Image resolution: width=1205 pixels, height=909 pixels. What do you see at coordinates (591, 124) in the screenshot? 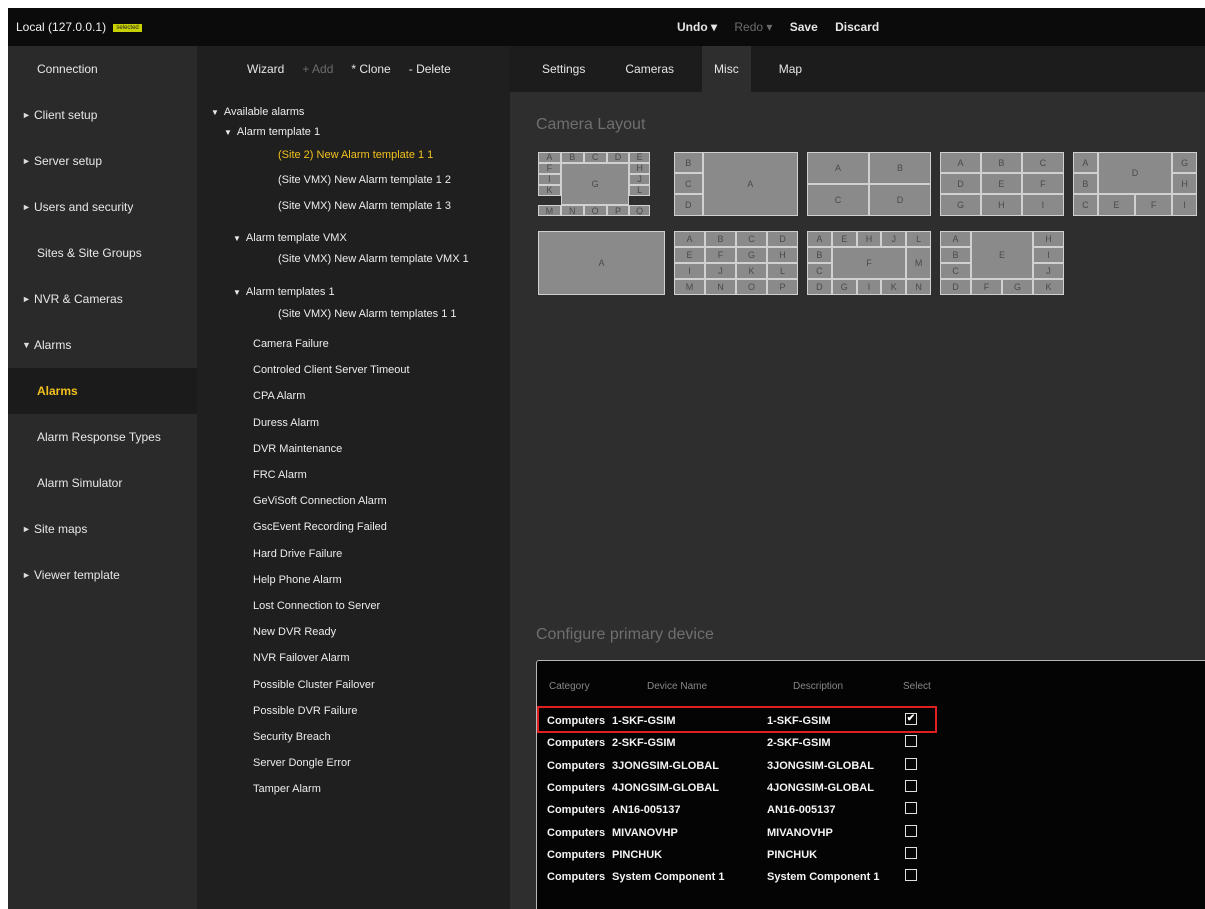
I see `camera-layout-title: Camera Layout` at bounding box center [591, 124].